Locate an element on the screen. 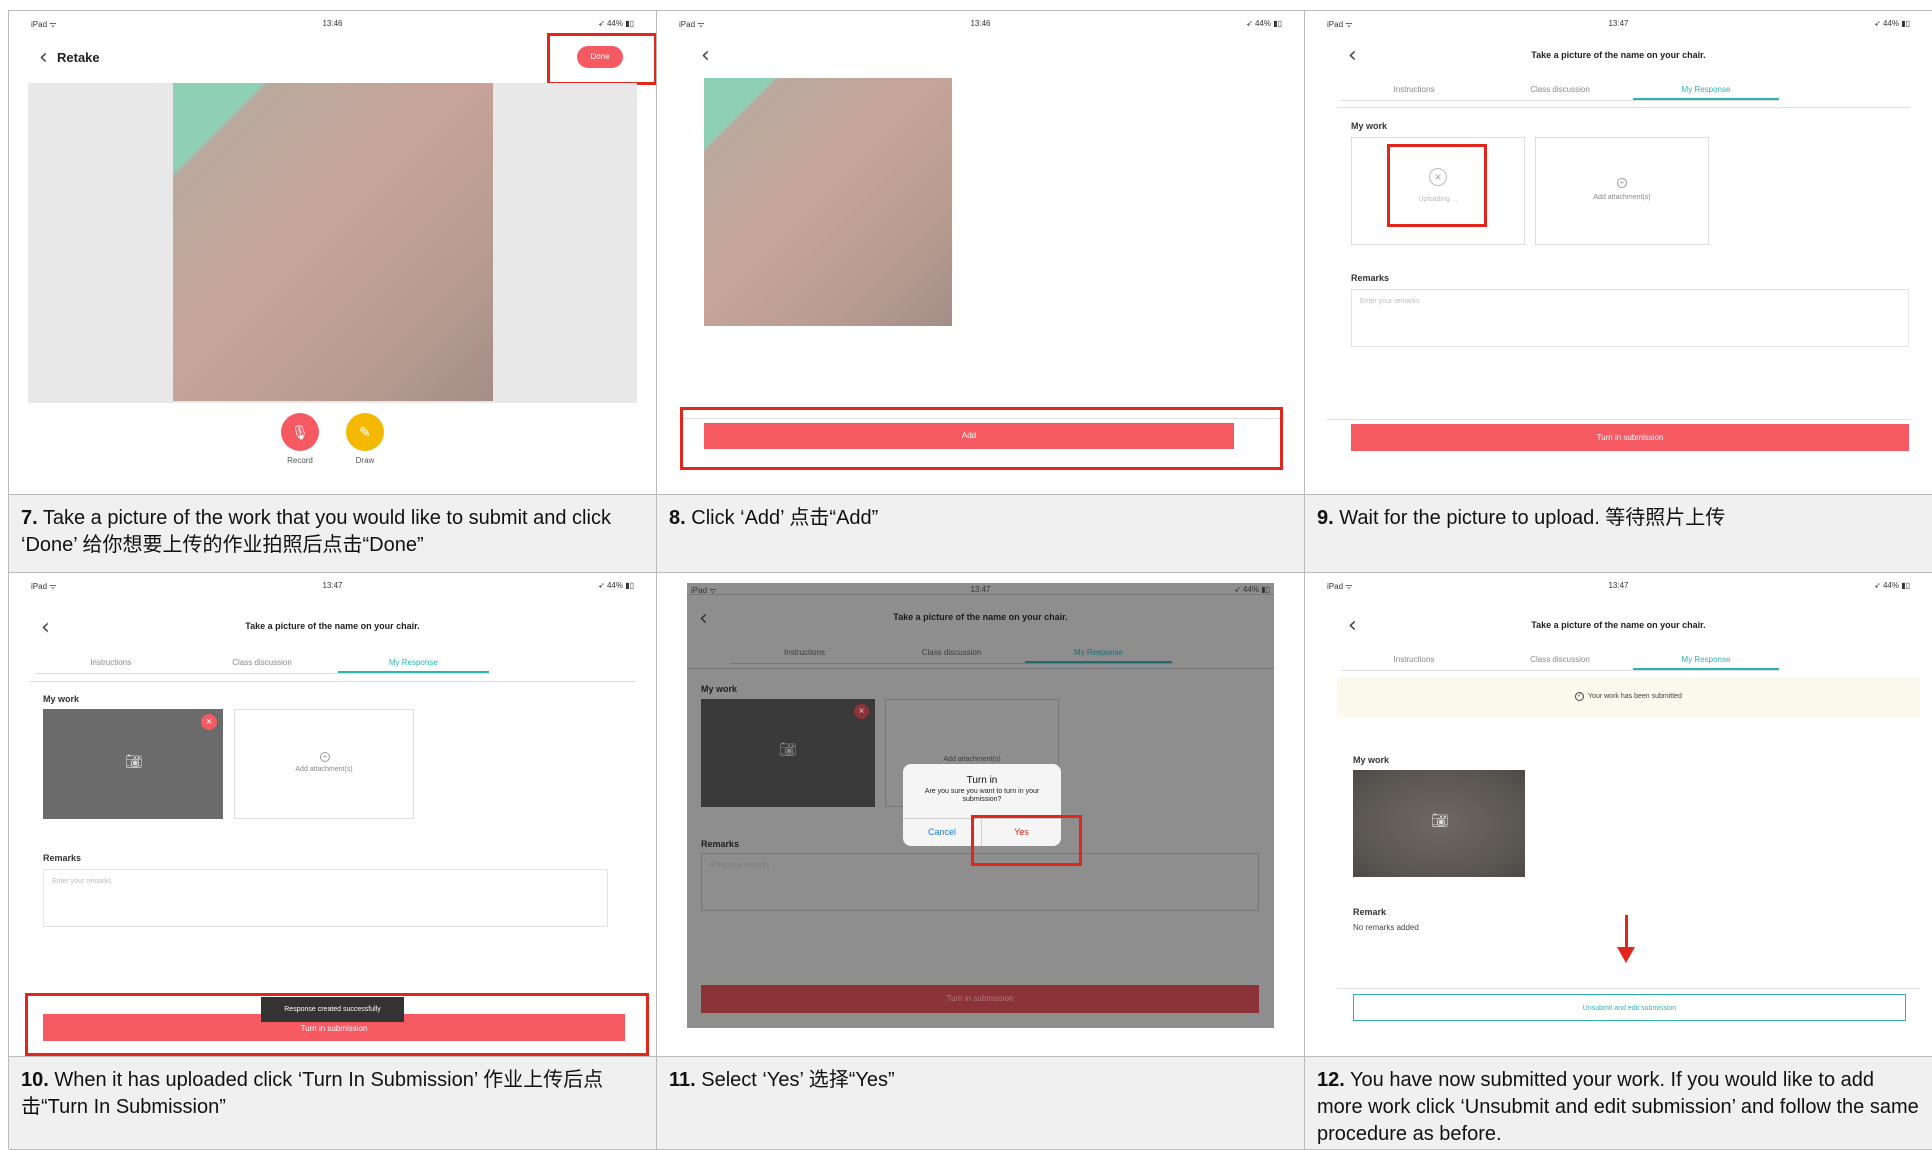  record-button: 🎙 is located at coordinates (300, 432).